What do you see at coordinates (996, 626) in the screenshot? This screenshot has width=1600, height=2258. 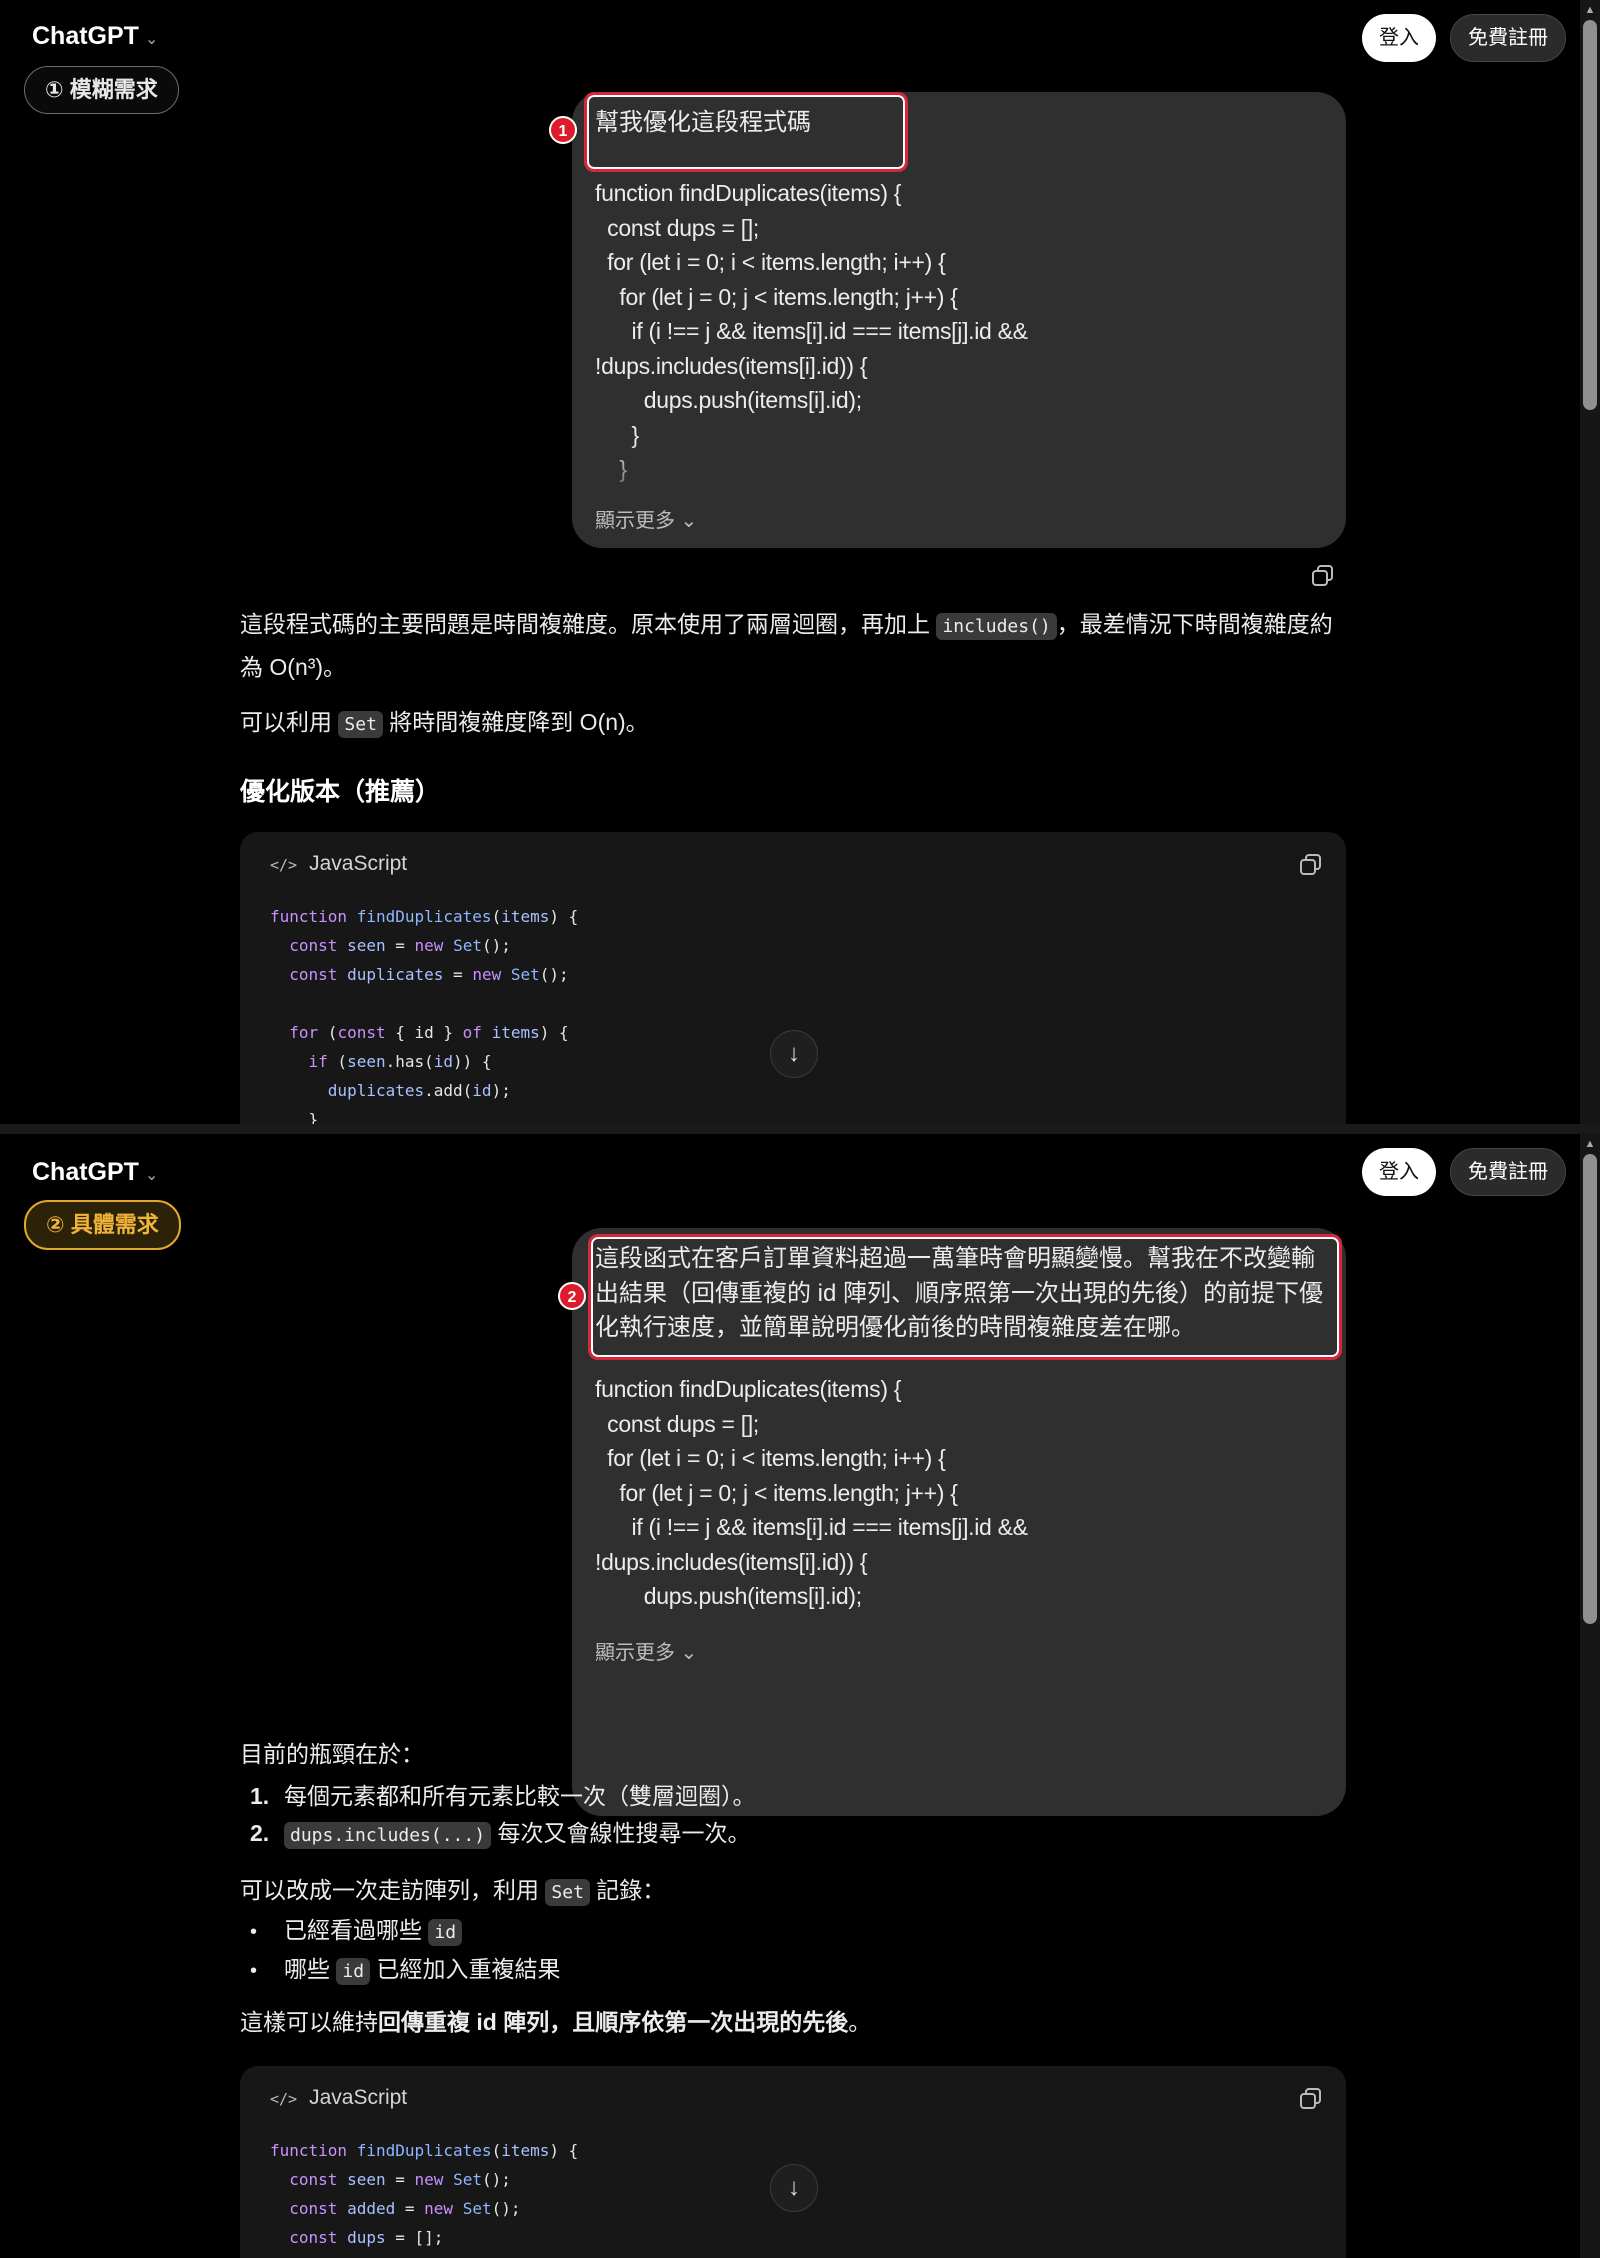 I see `inline-code: includes()` at bounding box center [996, 626].